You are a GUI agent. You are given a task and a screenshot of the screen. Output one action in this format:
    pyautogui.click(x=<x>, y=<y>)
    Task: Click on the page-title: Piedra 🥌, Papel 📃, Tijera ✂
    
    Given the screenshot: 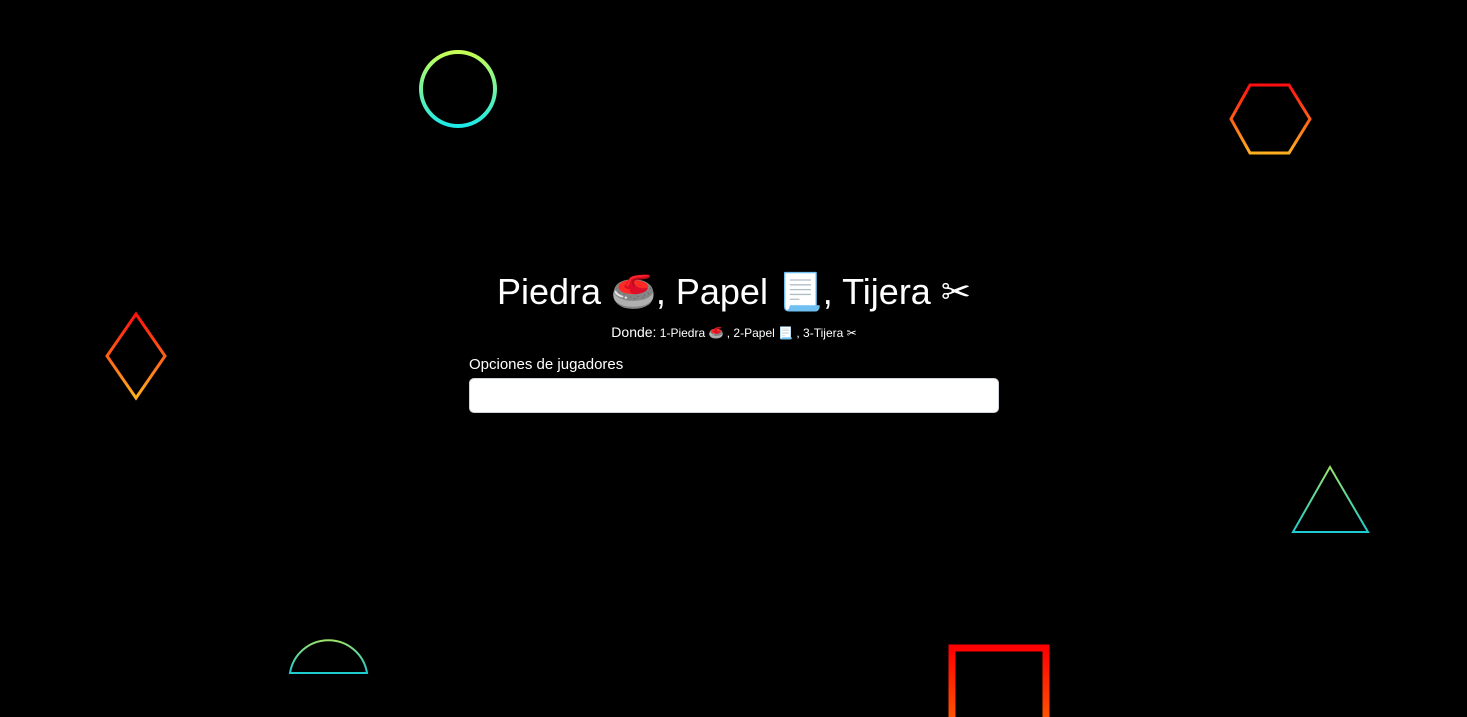 What is the action you would take?
    pyautogui.click(x=734, y=292)
    